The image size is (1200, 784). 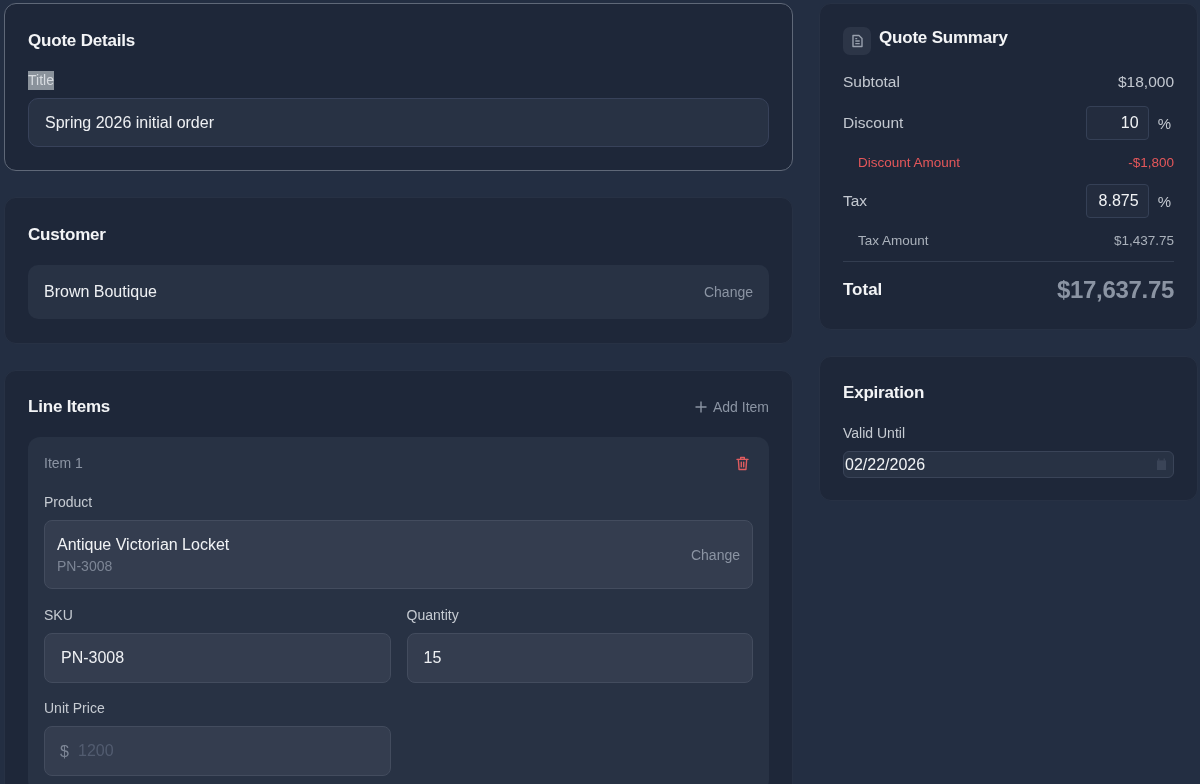 What do you see at coordinates (58, 615) in the screenshot?
I see `field-label: SKU` at bounding box center [58, 615].